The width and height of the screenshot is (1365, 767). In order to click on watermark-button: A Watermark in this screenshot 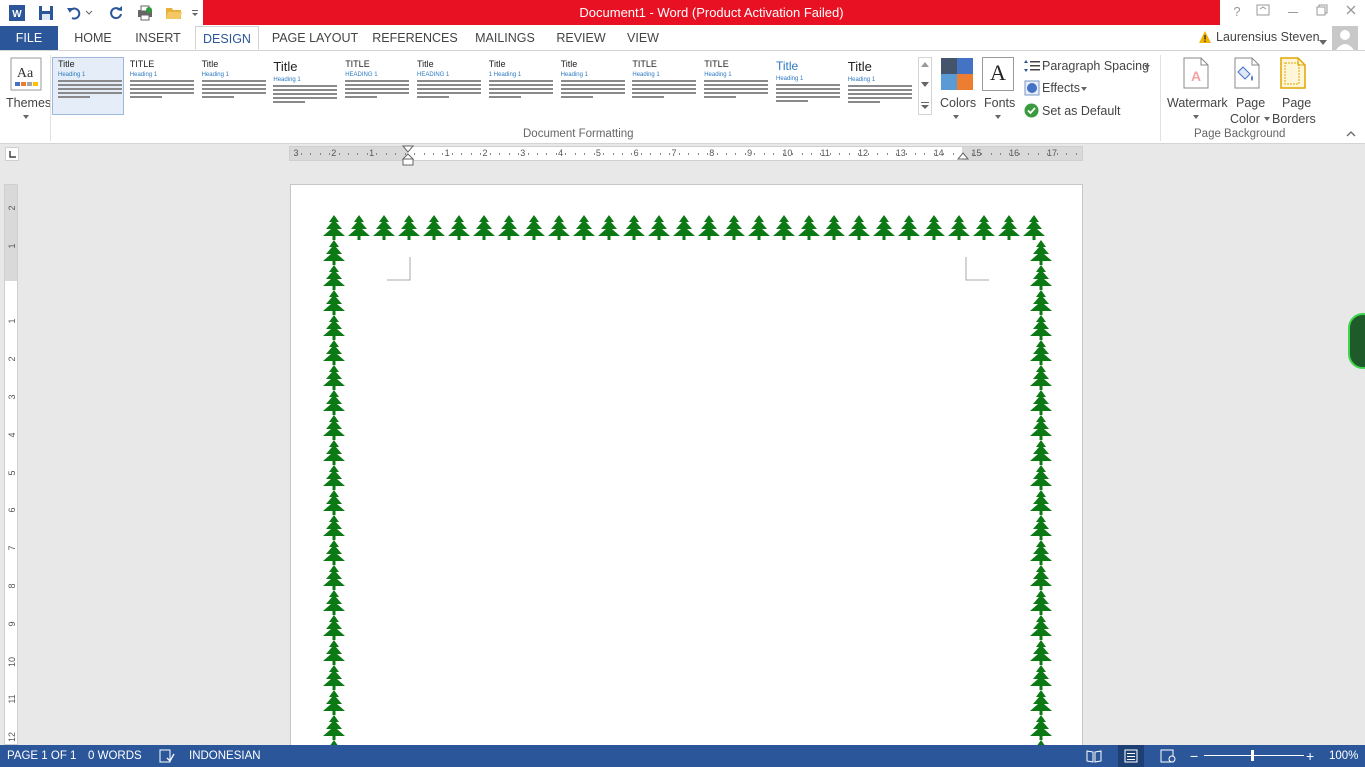, I will do `click(1196, 91)`.